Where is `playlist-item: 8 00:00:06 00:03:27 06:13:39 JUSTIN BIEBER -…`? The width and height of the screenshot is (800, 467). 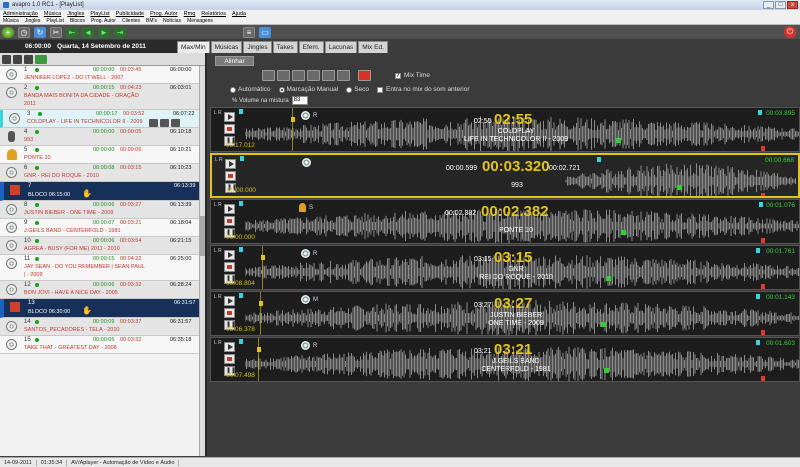 playlist-item: 8 00:00:06 00:03:27 06:13:39 JUSTIN BIEBER -… is located at coordinates (102, 210).